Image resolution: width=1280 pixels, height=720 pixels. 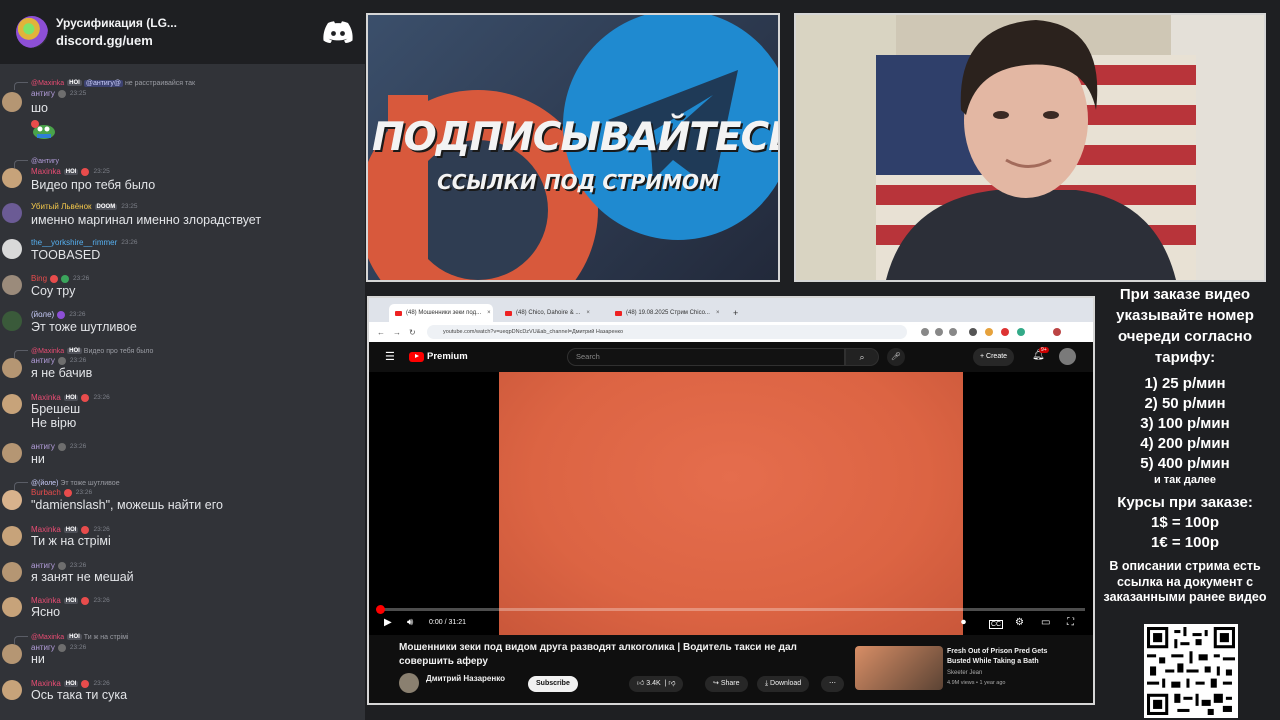 I want to click on reply-preview: @Maxinka HOI @антигу@ не расстраивайся так, so click(x=104, y=83).